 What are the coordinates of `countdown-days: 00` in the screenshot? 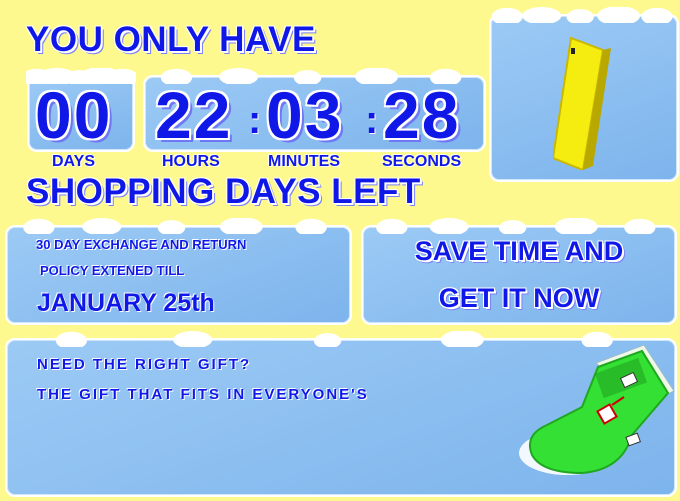 It's located at (74, 115).